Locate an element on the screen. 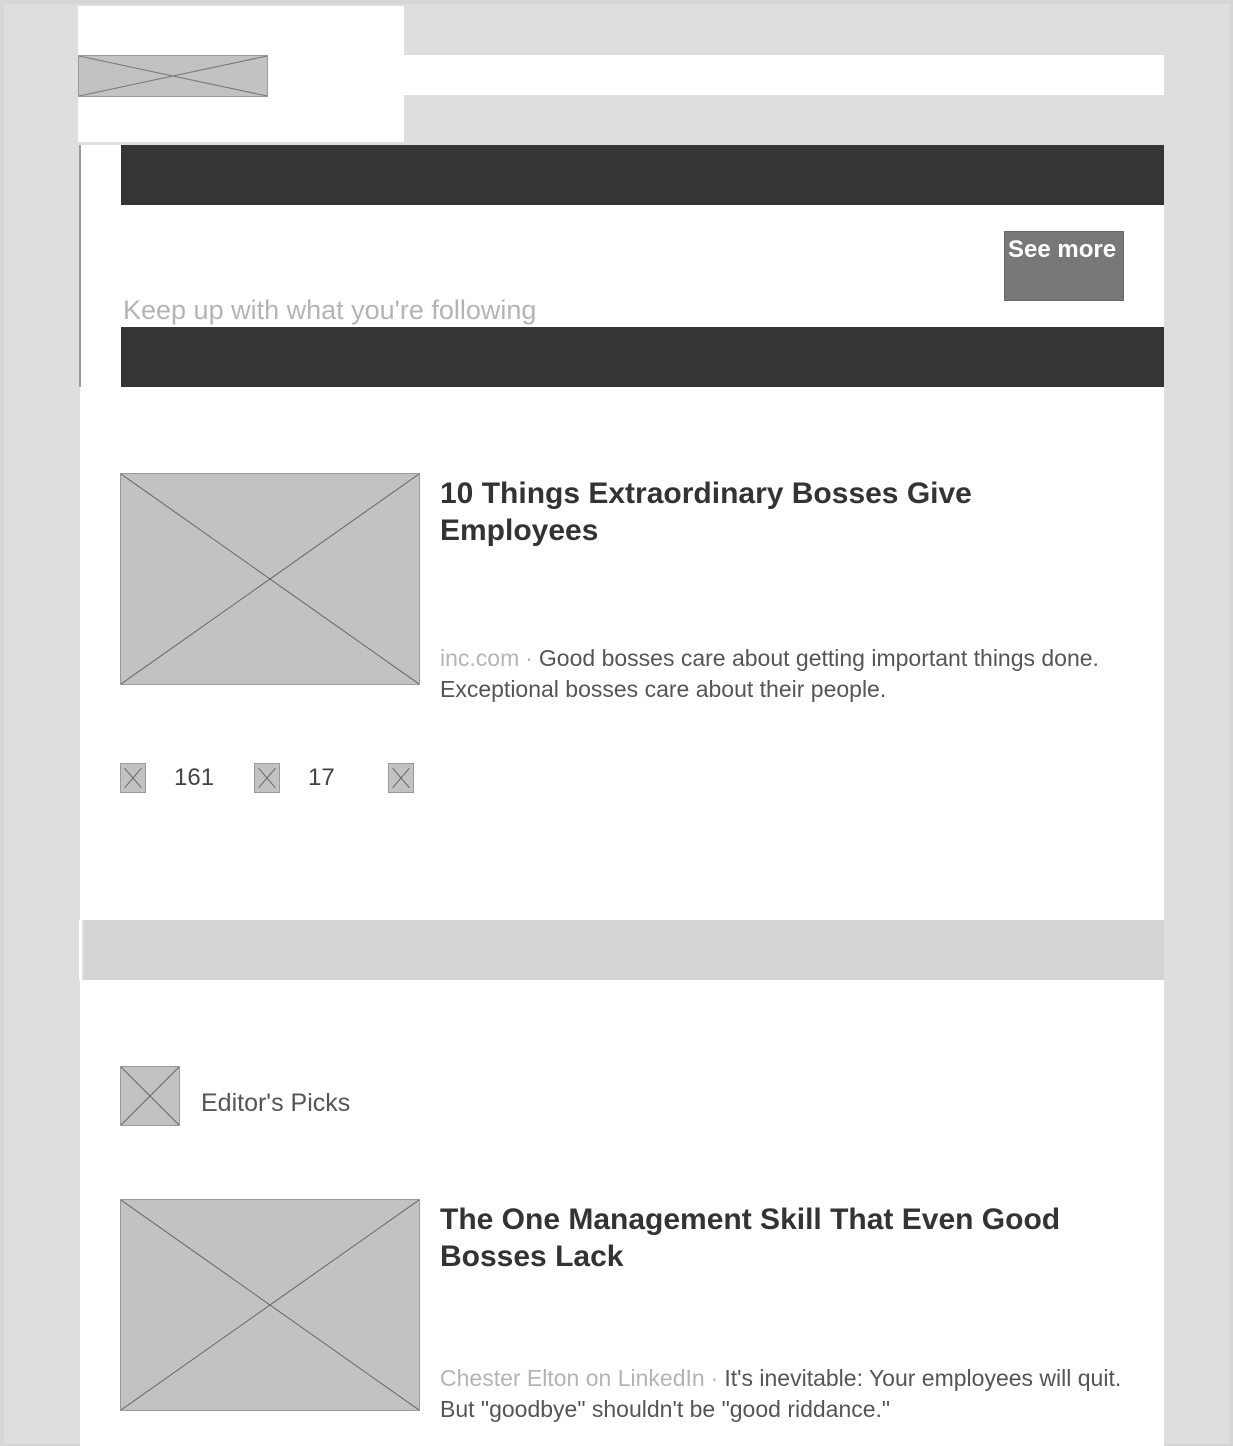 This screenshot has width=1233, height=1446. see-more-button: See more is located at coordinates (1064, 266).